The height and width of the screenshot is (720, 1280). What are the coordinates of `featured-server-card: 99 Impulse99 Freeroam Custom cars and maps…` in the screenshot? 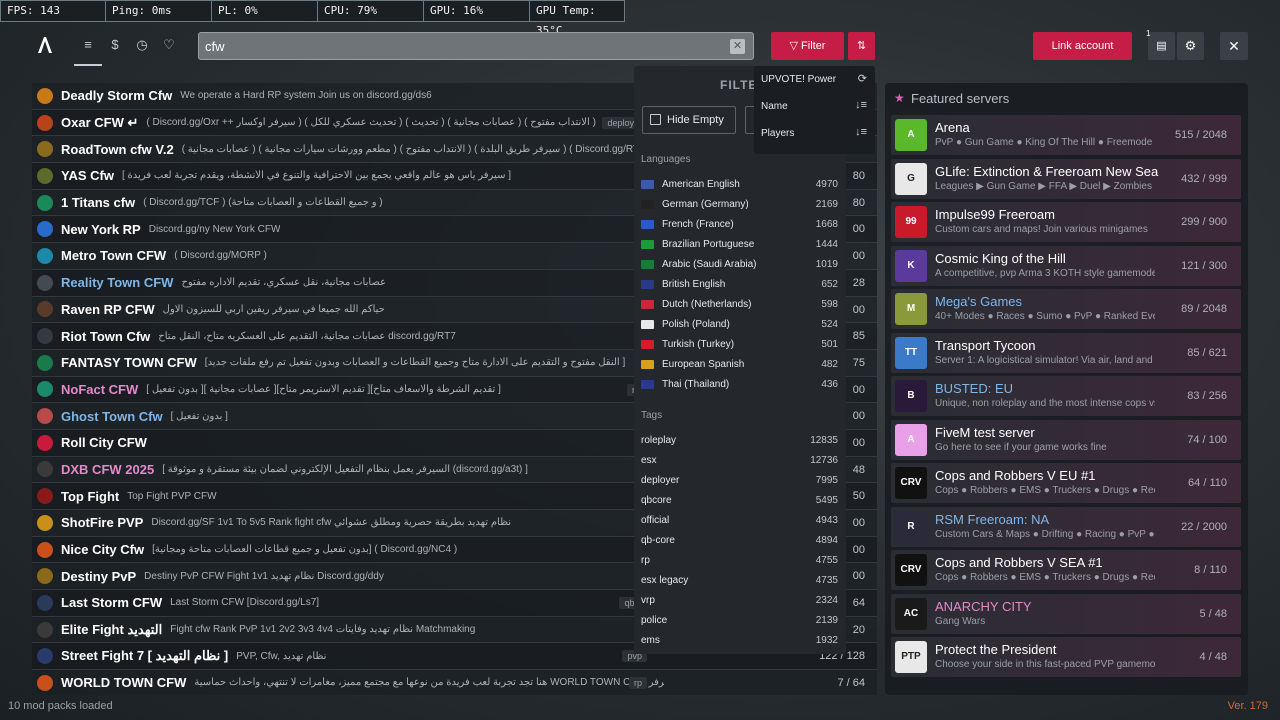 It's located at (1066, 222).